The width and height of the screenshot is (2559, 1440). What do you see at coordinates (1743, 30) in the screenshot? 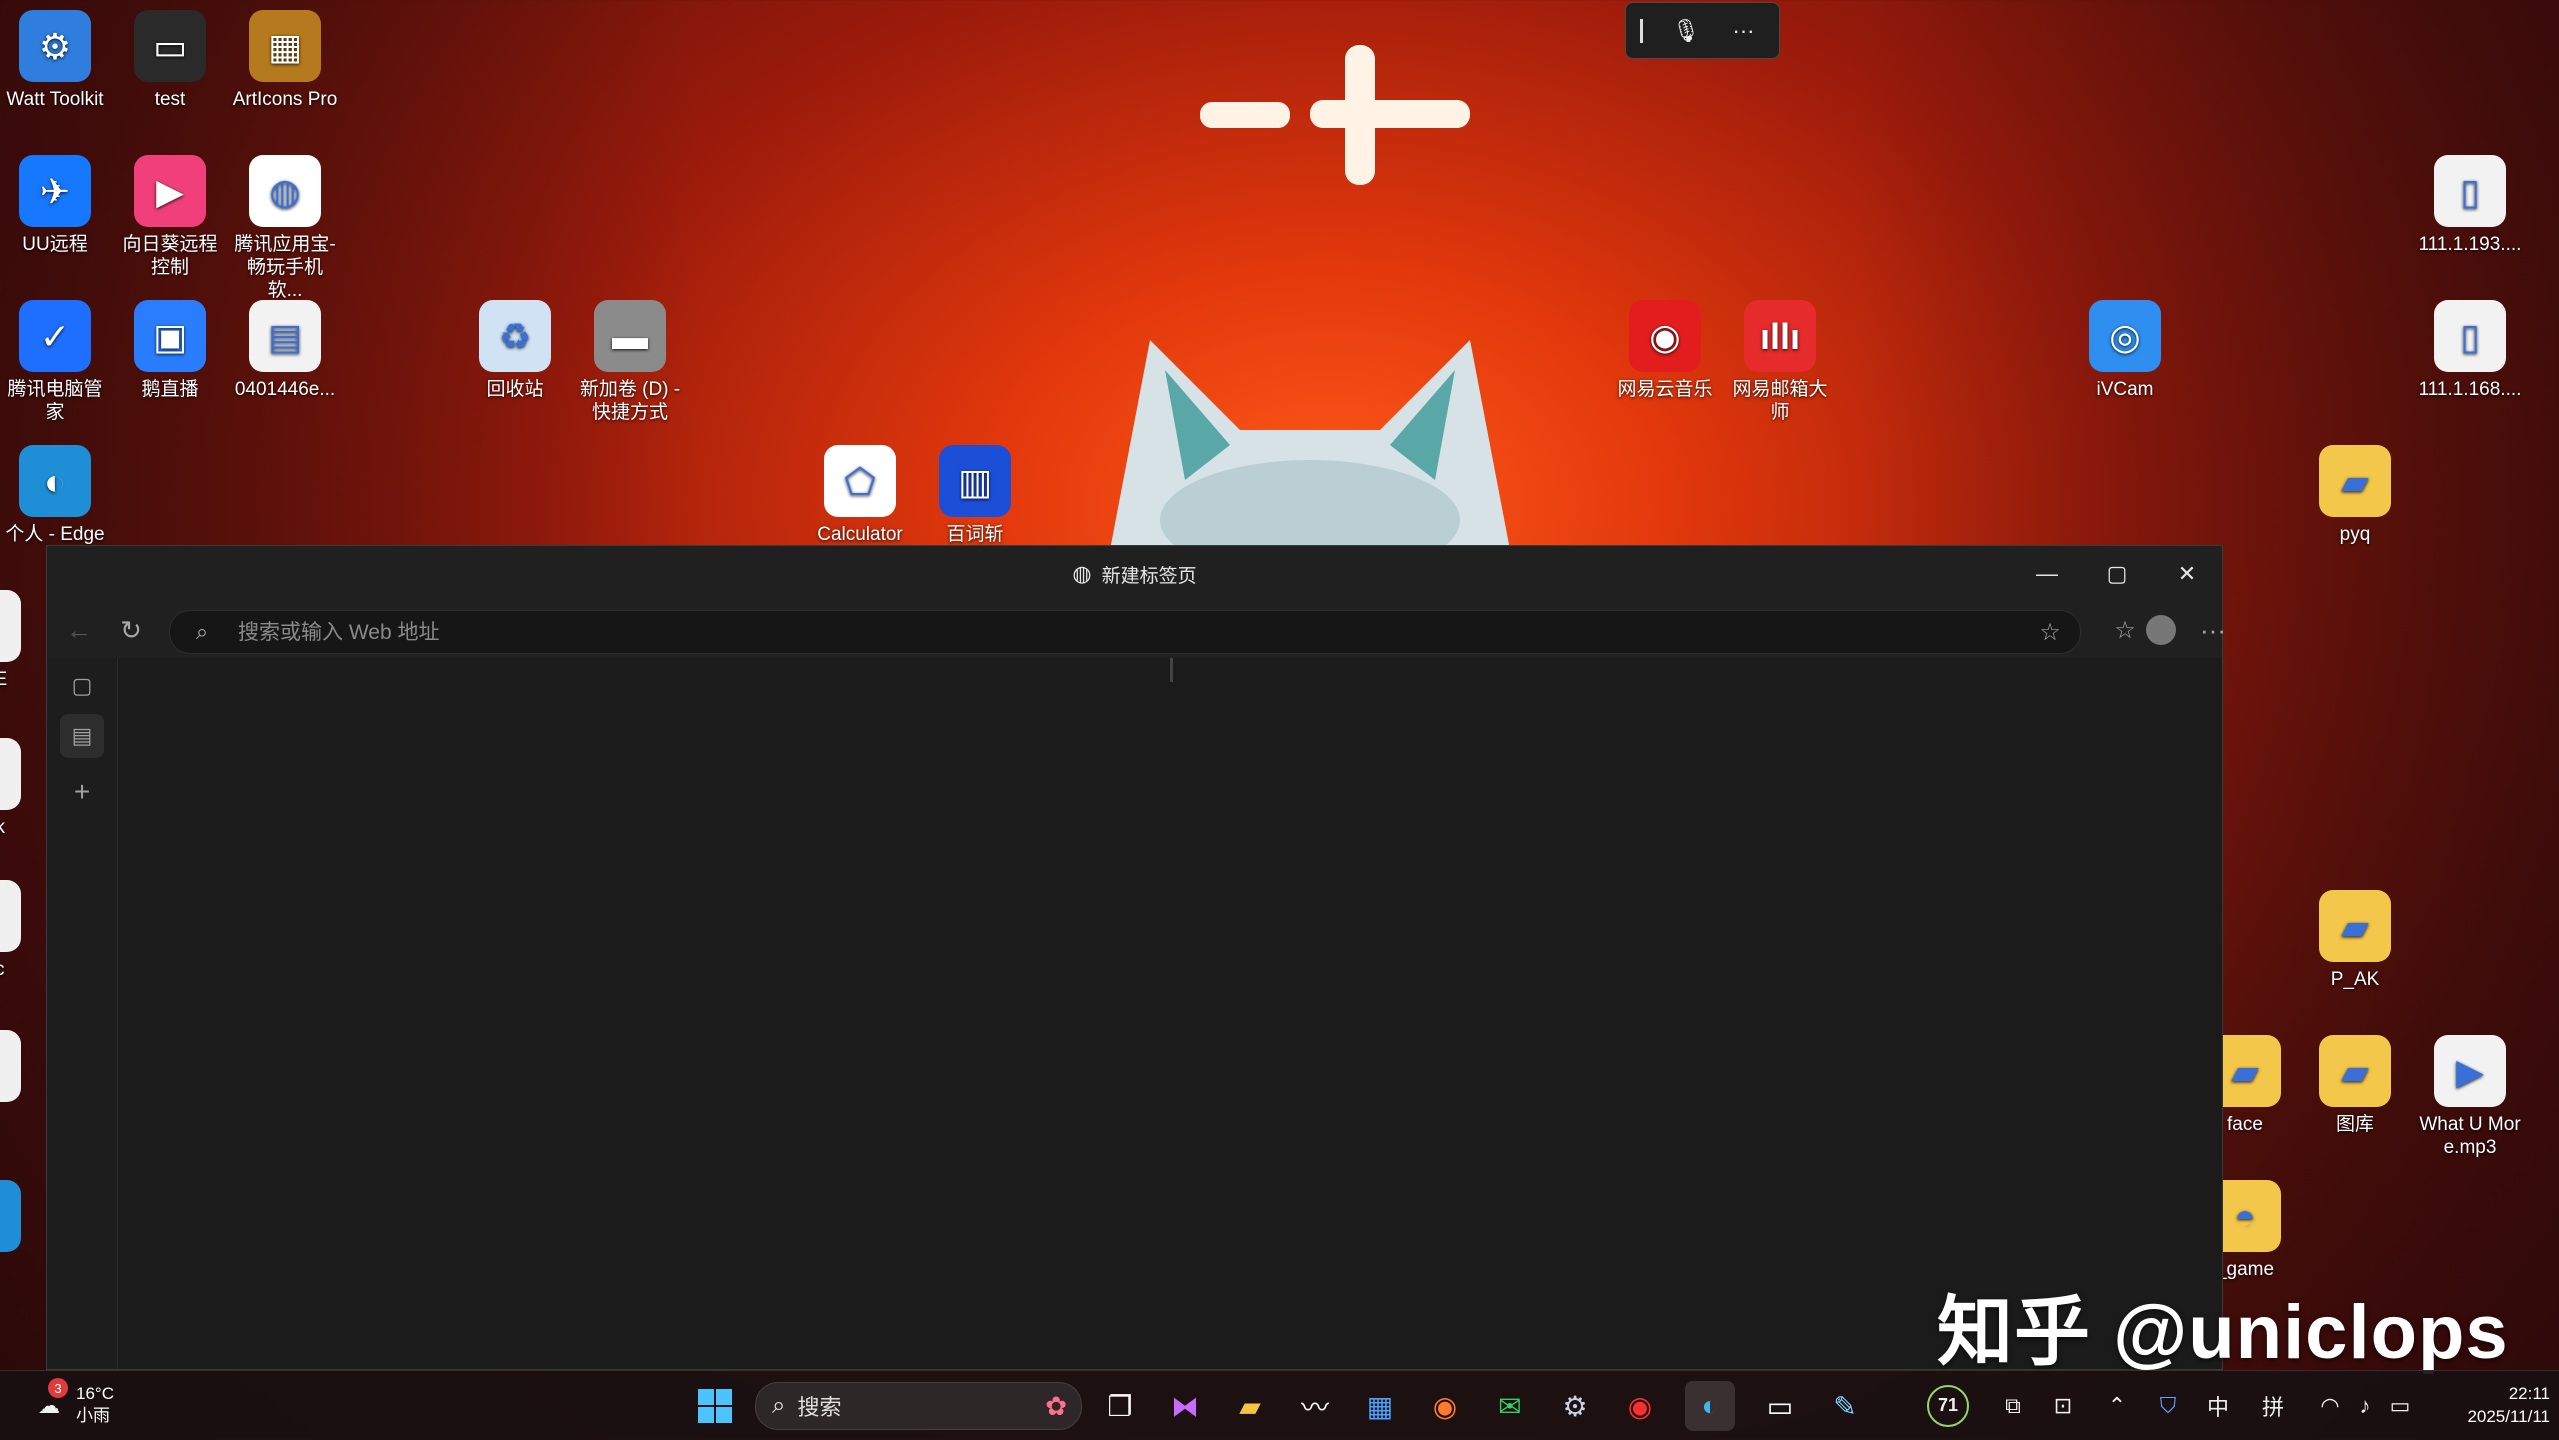
I see `more-icon: ···` at bounding box center [1743, 30].